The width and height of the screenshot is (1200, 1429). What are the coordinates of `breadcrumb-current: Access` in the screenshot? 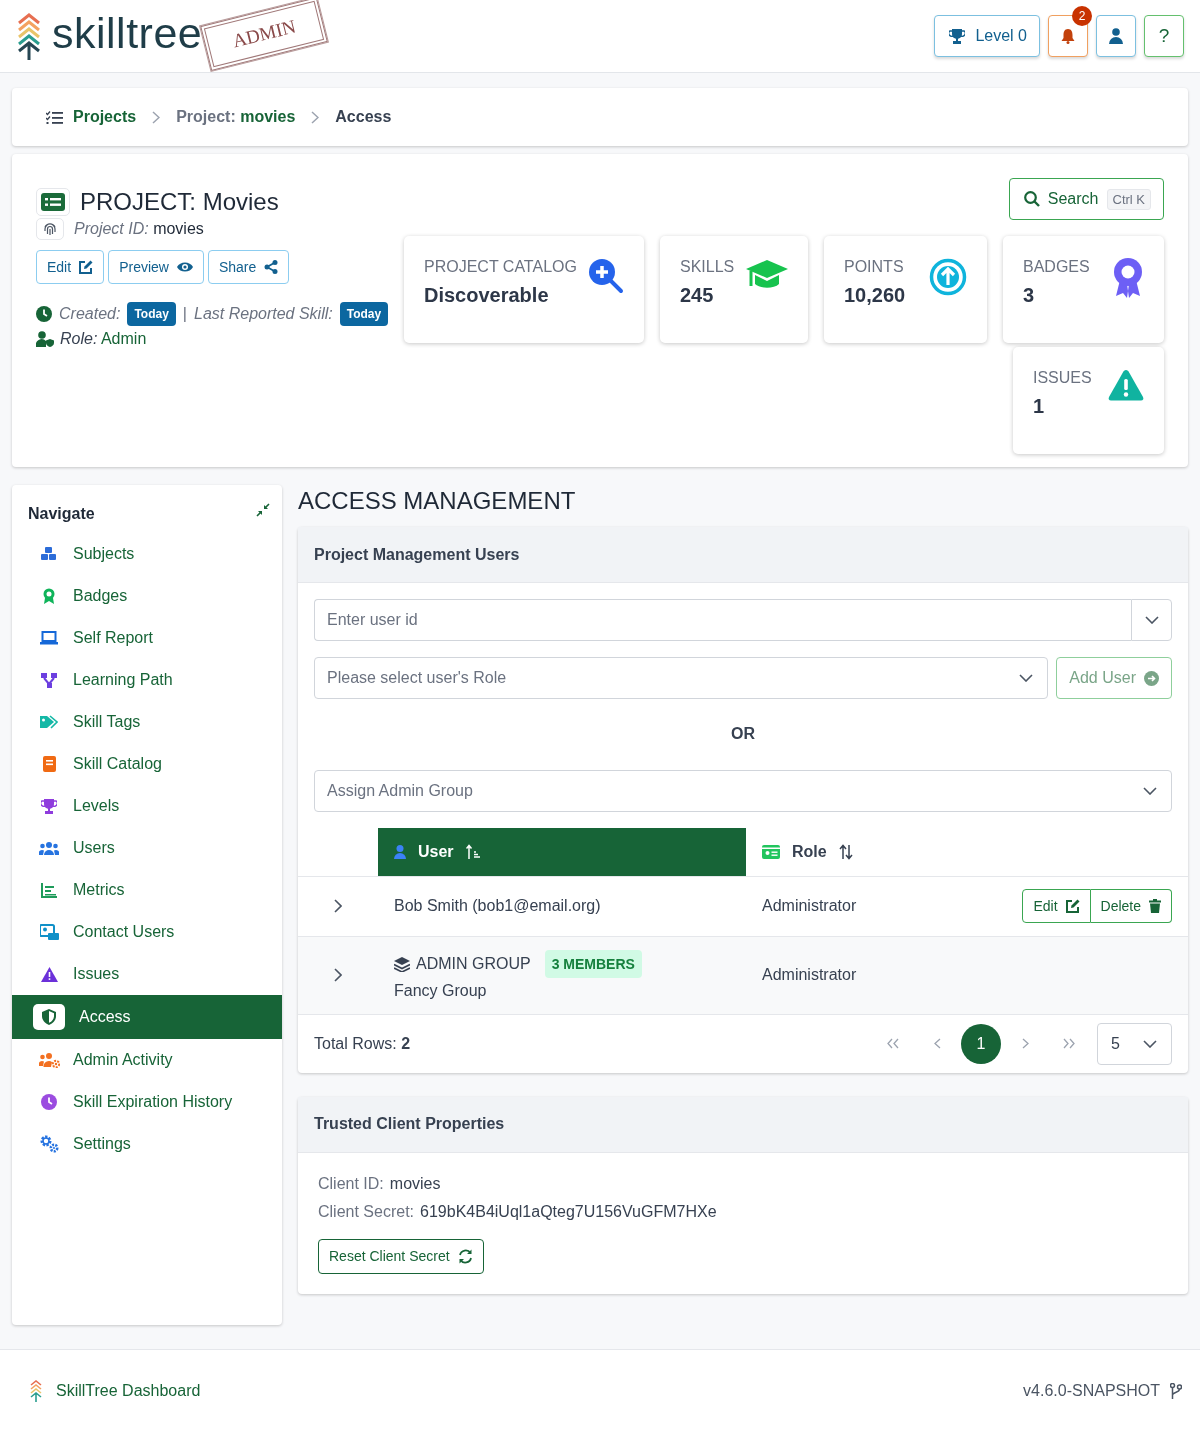 It's located at (363, 117).